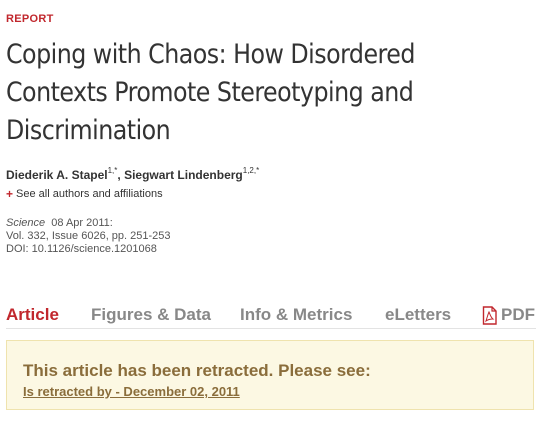 The width and height of the screenshot is (543, 421). I want to click on article-title-line: Coping with Chaos: How Disordered, so click(210, 54).